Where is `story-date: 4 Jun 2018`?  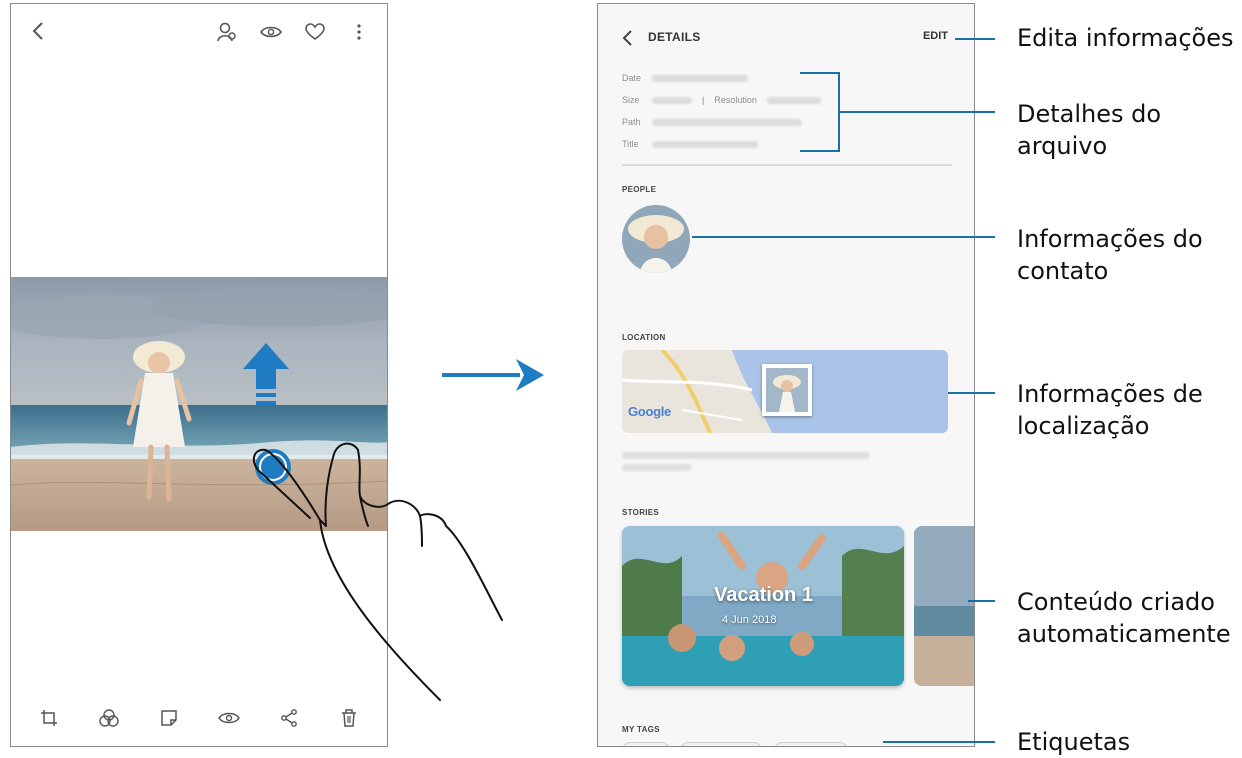 story-date: 4 Jun 2018 is located at coordinates (749, 620).